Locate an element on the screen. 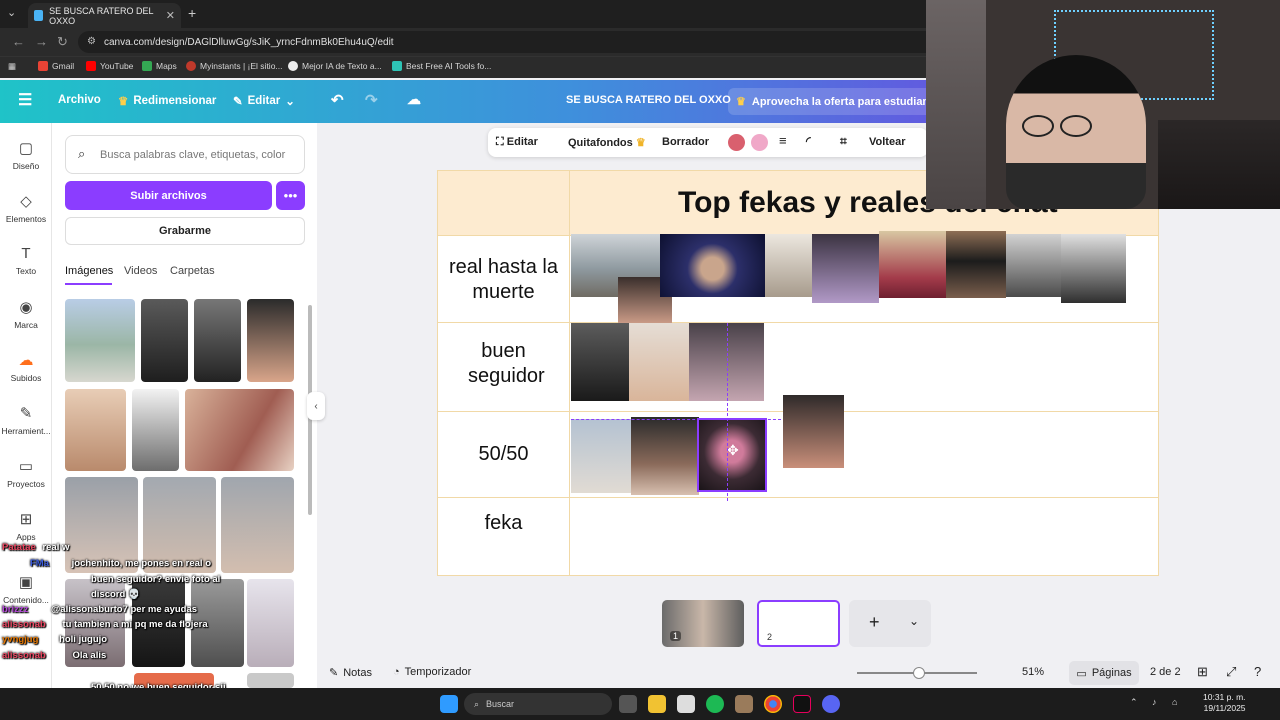 The height and width of the screenshot is (720, 1280). borrador-button: Borrador is located at coordinates (685, 142).